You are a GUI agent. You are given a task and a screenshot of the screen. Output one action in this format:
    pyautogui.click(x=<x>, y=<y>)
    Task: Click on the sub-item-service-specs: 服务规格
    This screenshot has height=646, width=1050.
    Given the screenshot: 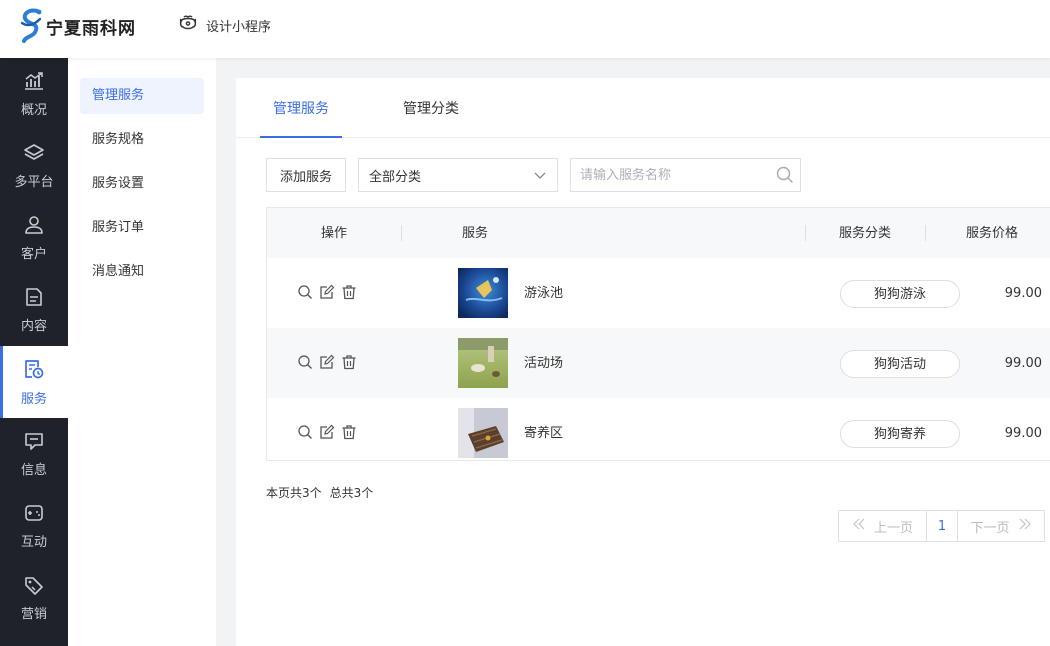 What is the action you would take?
    pyautogui.click(x=142, y=140)
    